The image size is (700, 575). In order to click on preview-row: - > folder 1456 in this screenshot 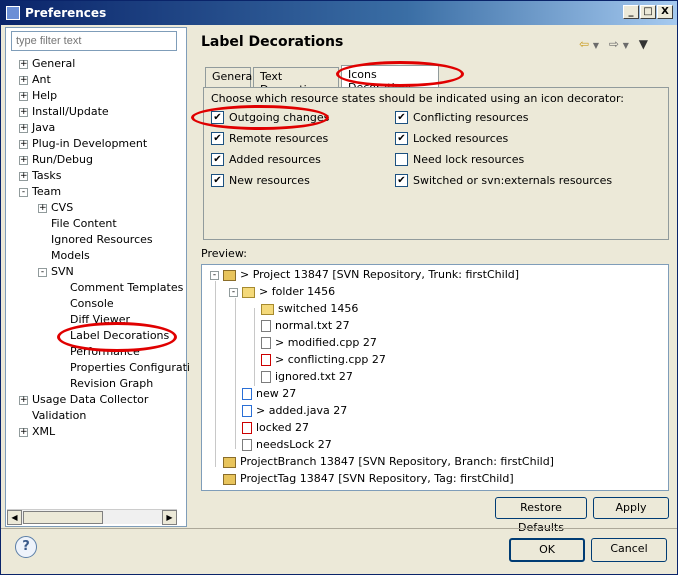, I will do `click(282, 292)`.